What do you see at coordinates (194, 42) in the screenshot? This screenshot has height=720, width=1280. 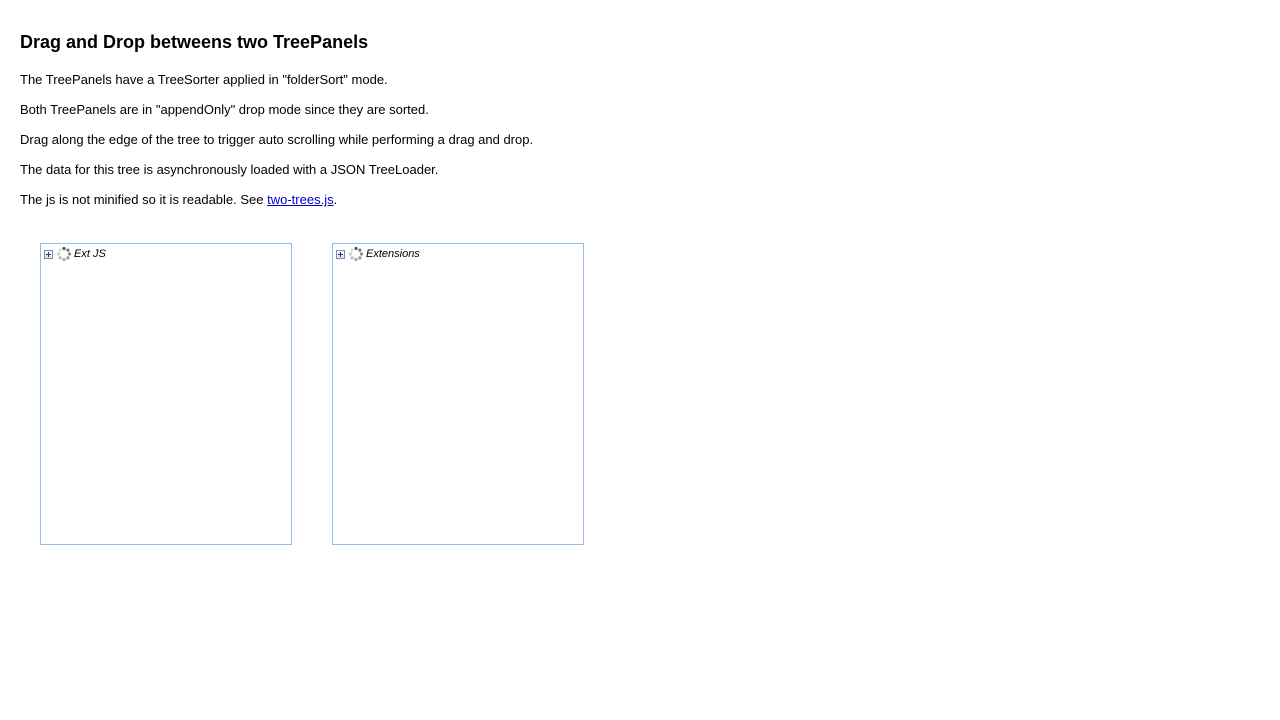 I see `page-title: Drag and Drop betweens two TreePanels` at bounding box center [194, 42].